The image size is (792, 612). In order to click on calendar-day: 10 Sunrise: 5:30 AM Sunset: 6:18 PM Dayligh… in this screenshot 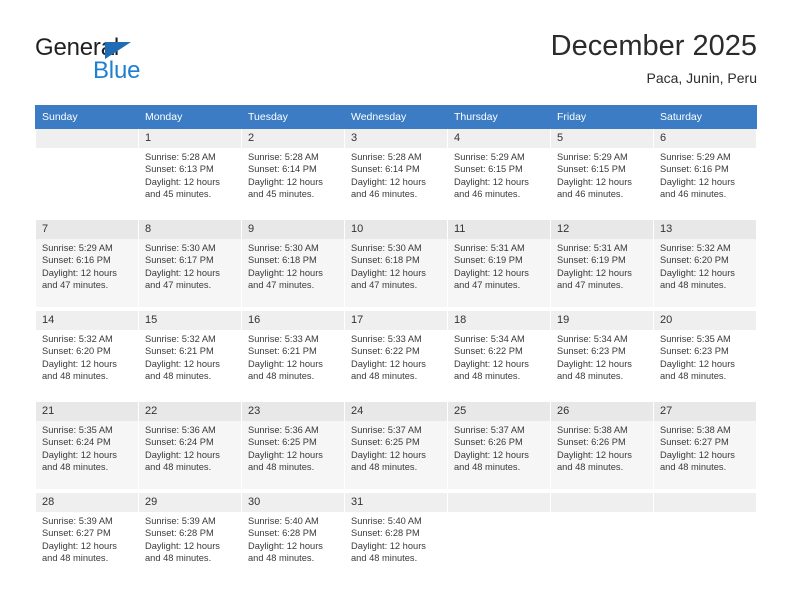, I will do `click(396, 264)`.